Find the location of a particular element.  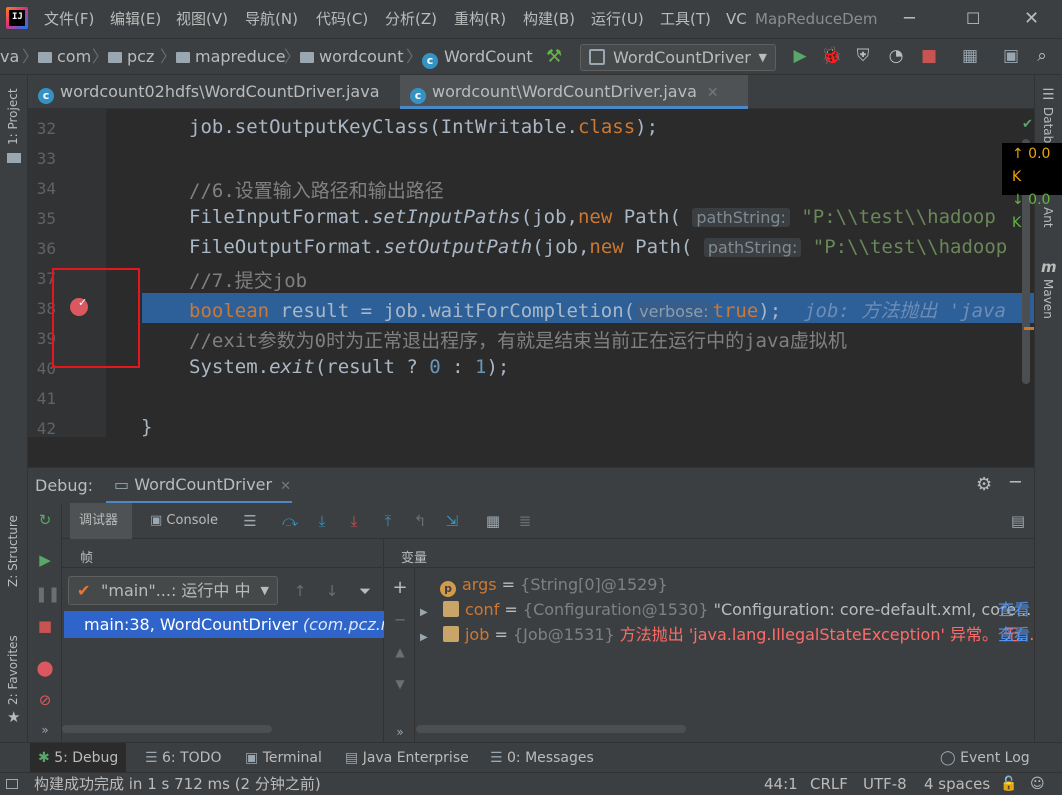

run-icon: ▶ is located at coordinates (800, 56).